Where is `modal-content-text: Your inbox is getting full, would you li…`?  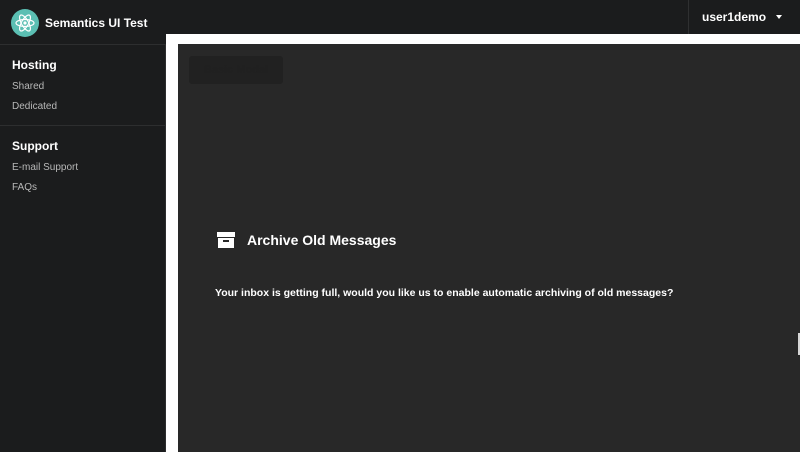
modal-content-text: Your inbox is getting full, would you li… is located at coordinates (444, 293).